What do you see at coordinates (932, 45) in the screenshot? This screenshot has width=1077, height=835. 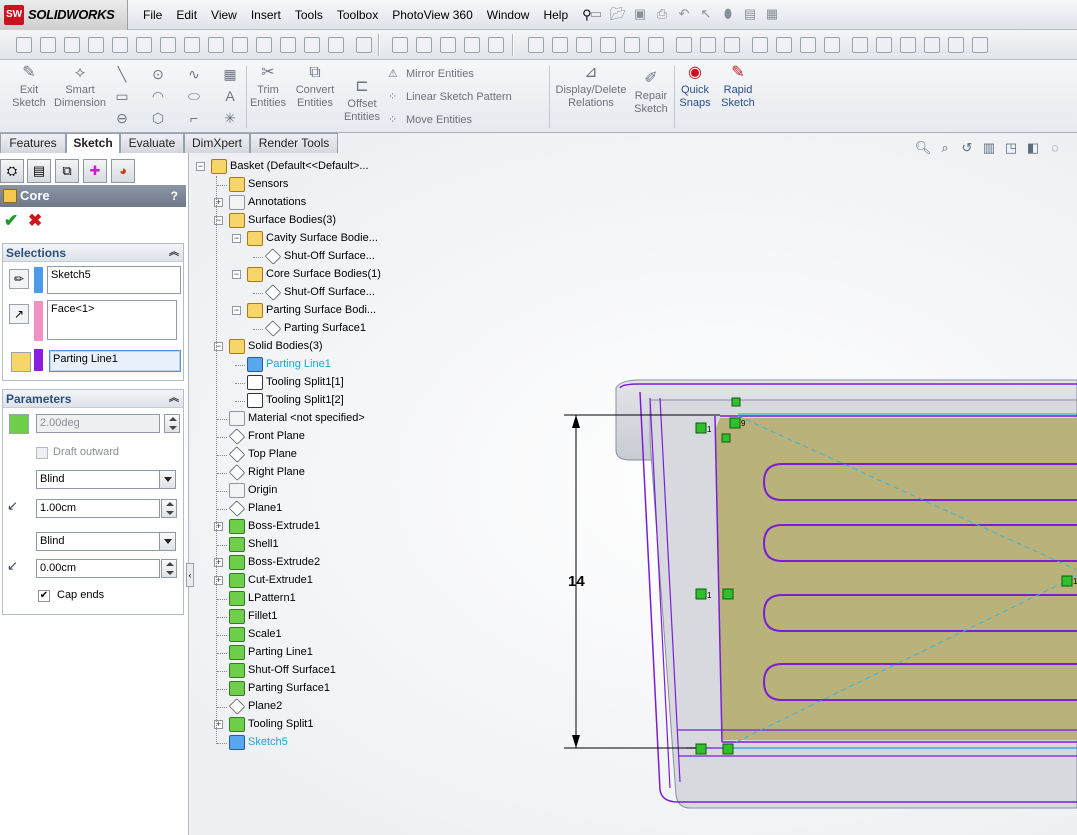 I see `tooling-8-icon` at bounding box center [932, 45].